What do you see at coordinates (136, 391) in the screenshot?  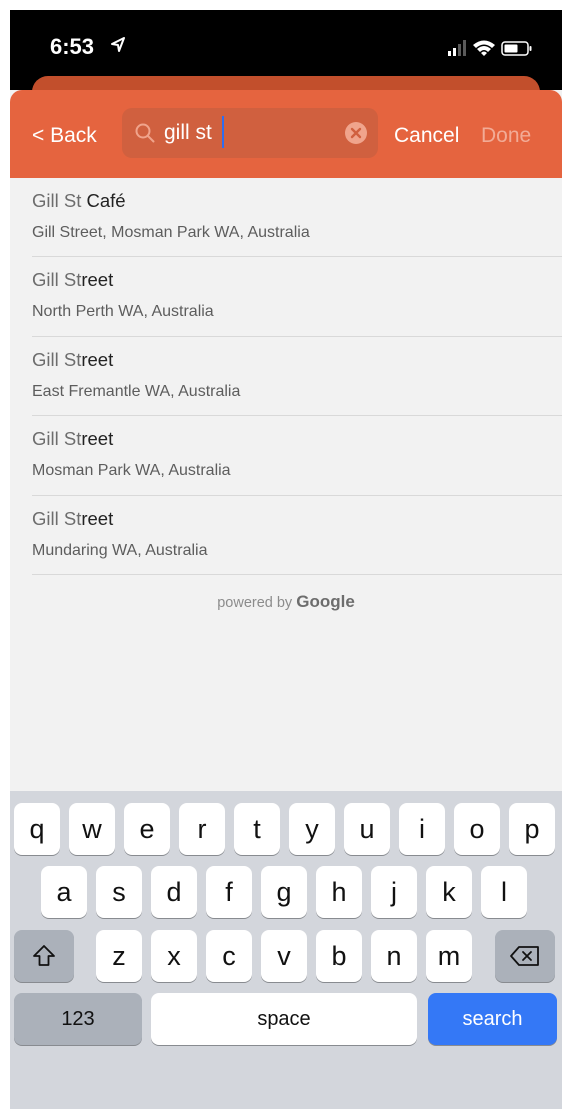 I see `result-subtitle: East Fremantle WA, Australia` at bounding box center [136, 391].